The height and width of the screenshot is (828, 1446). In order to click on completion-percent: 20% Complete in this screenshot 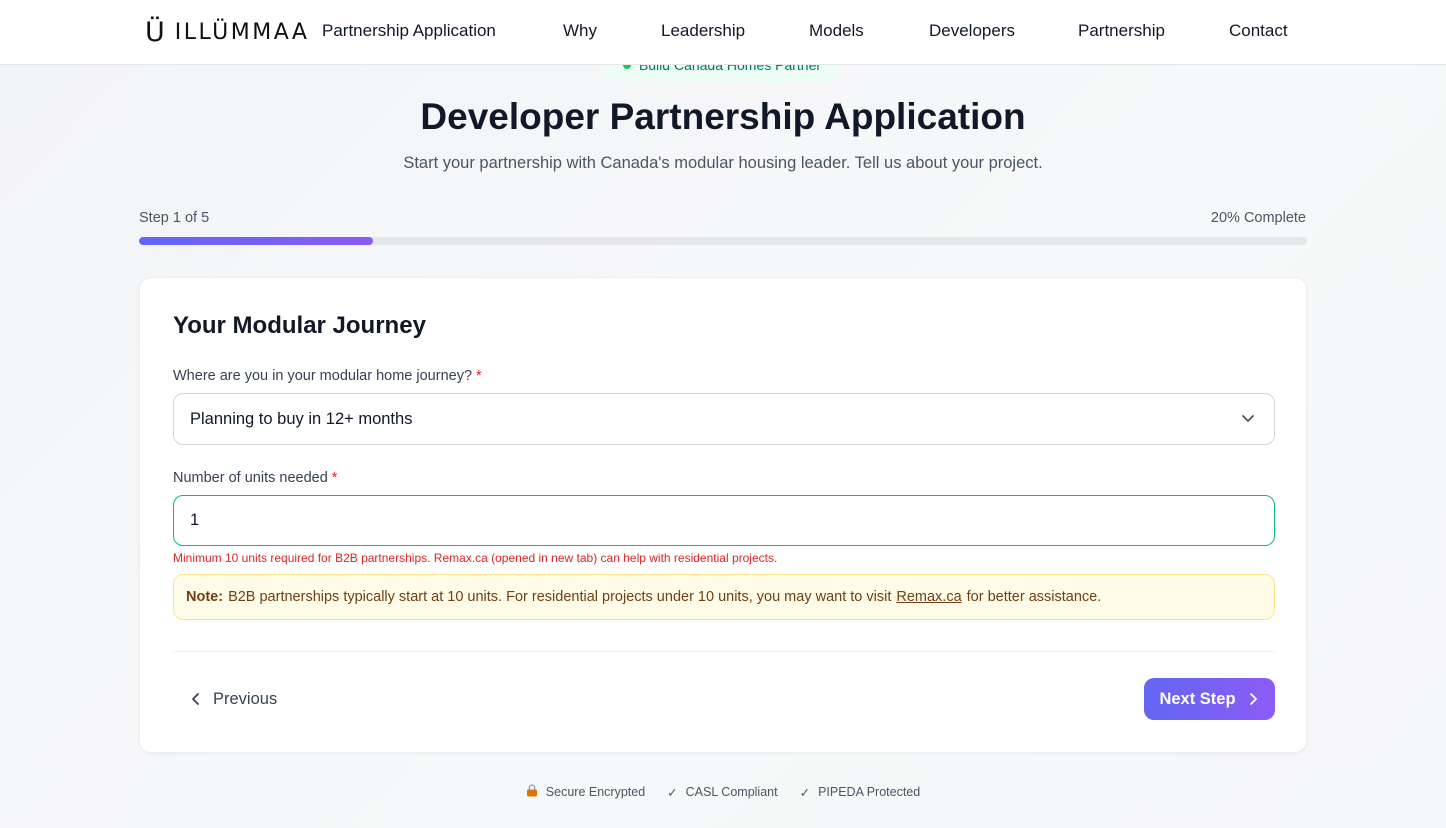, I will do `click(1258, 218)`.